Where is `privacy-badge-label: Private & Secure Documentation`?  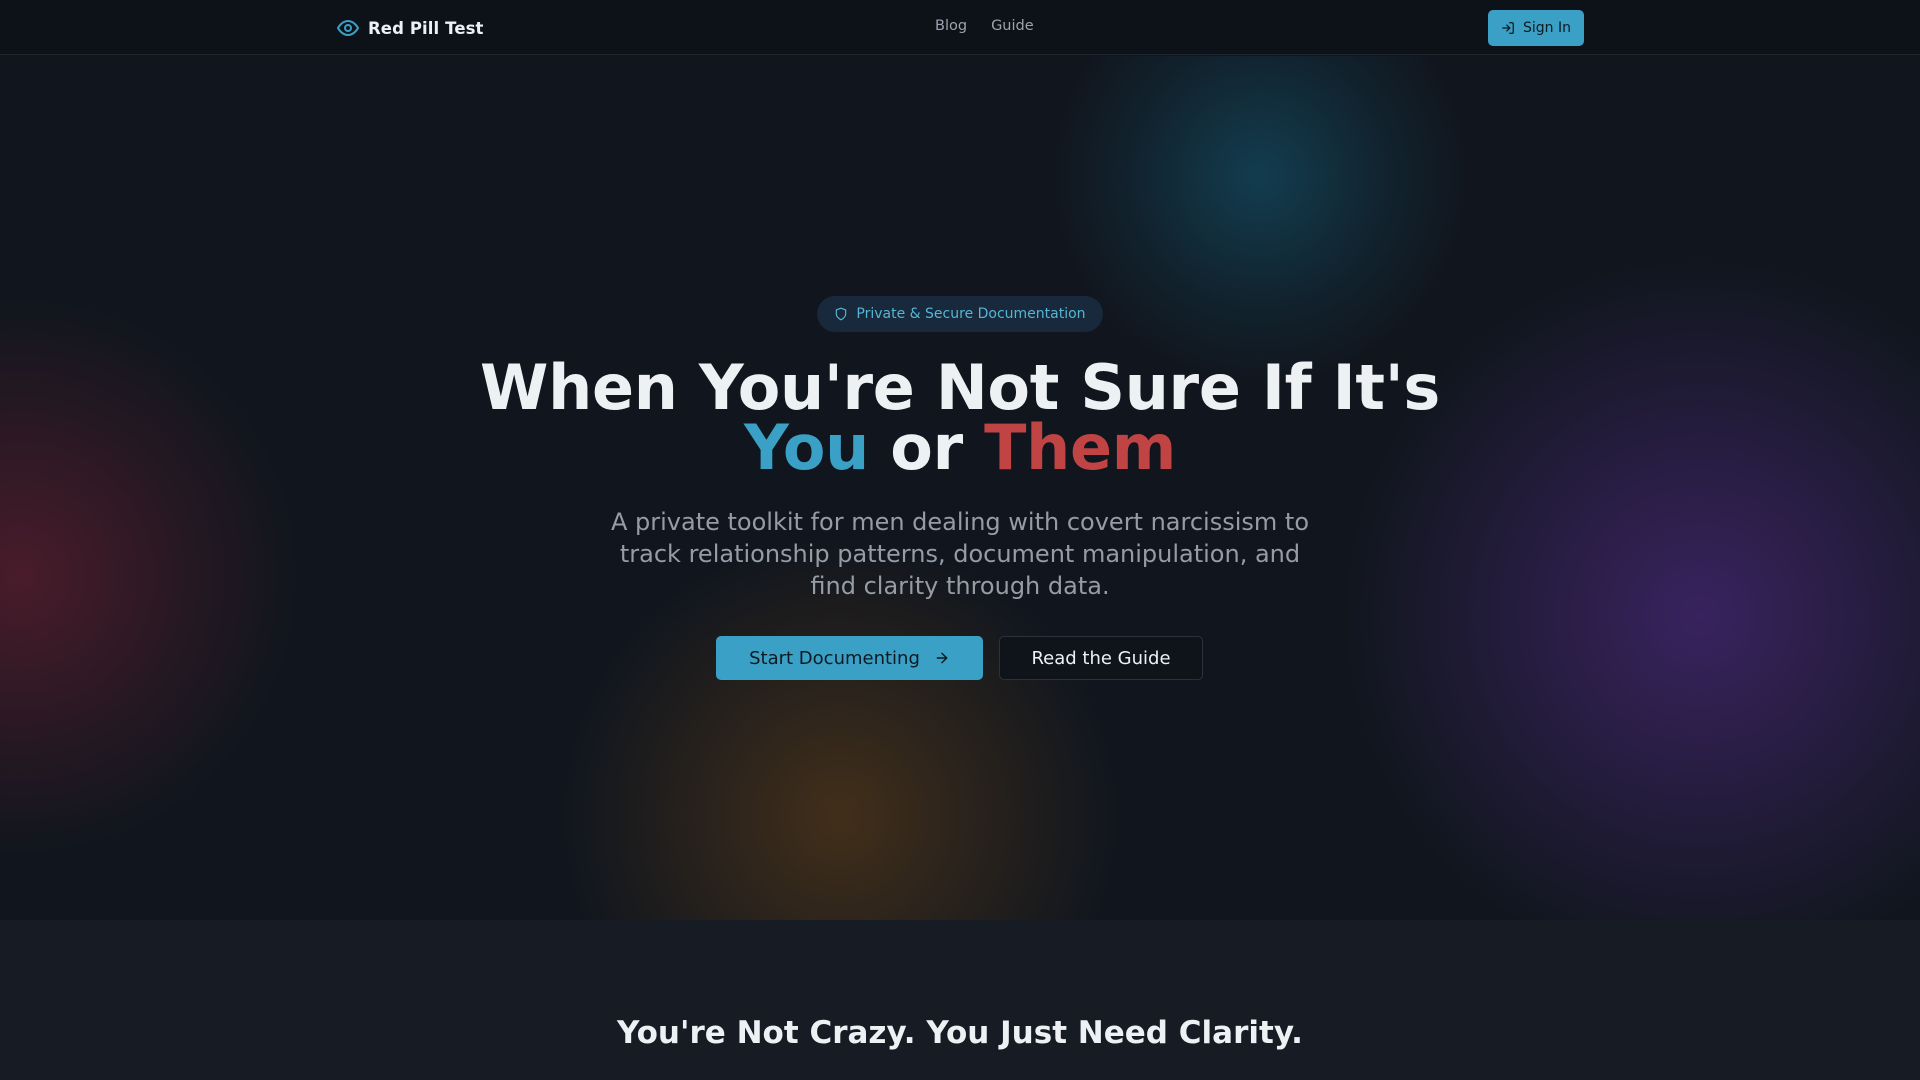 privacy-badge-label: Private & Secure Documentation is located at coordinates (971, 314).